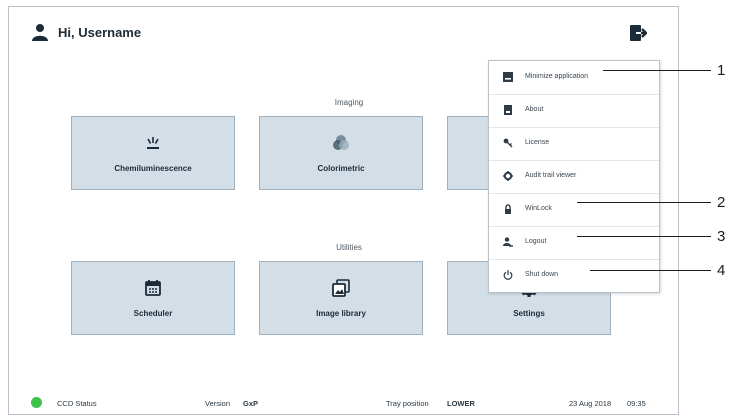 This screenshot has height=417, width=734. What do you see at coordinates (349, 247) in the screenshot?
I see `utilities-section-label: Utilities` at bounding box center [349, 247].